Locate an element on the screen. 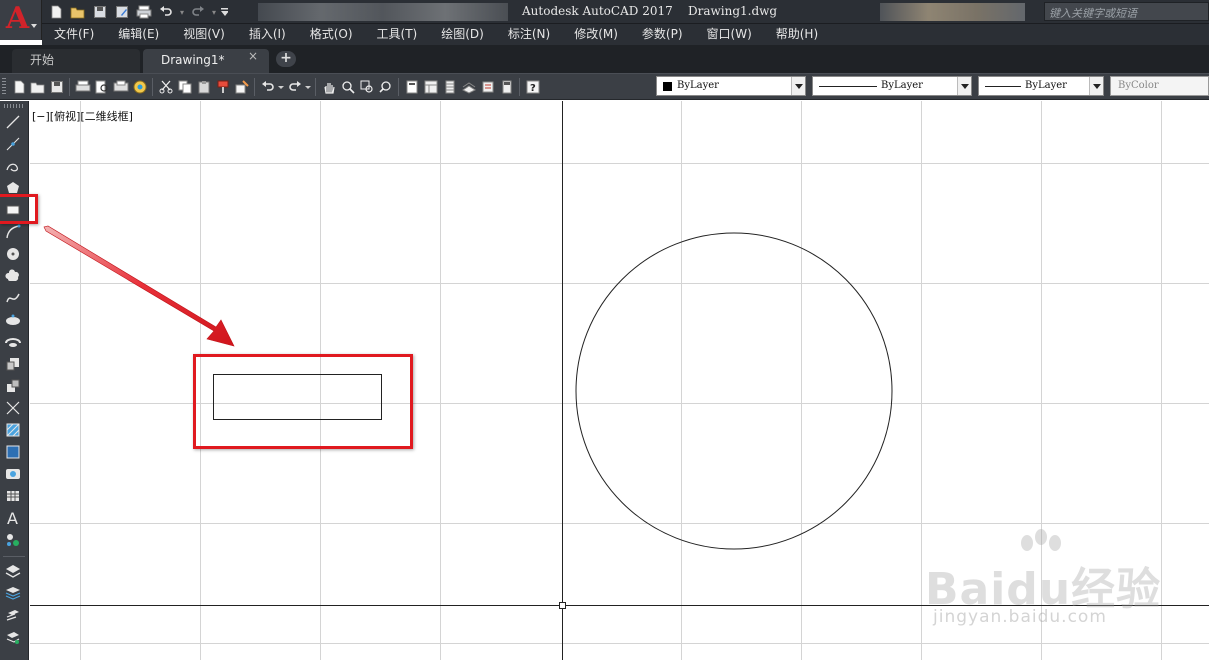 This screenshot has width=1209, height=660. gradient-tool-icon is located at coordinates (13, 452).